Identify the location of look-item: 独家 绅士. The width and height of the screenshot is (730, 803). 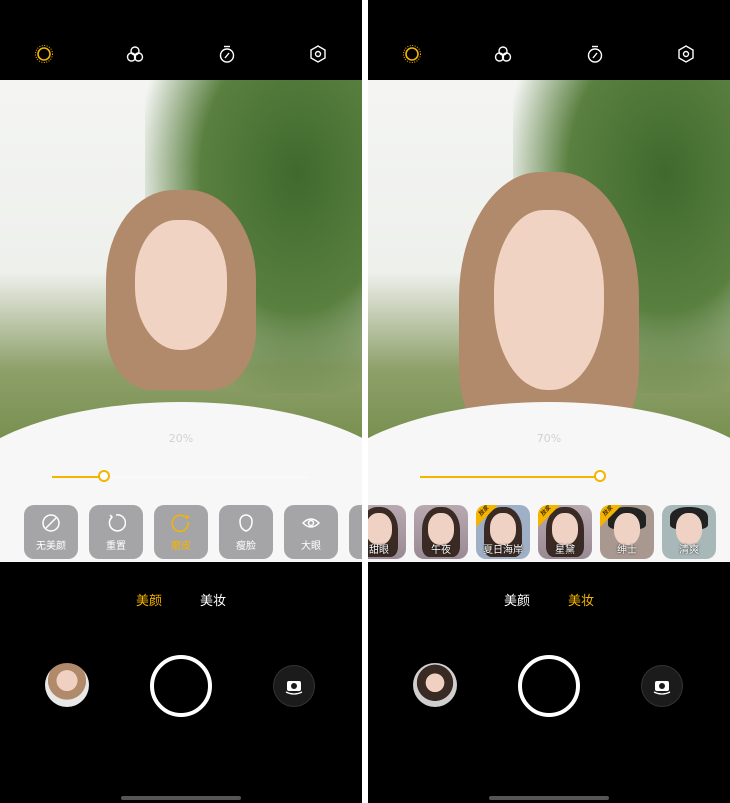
(627, 532).